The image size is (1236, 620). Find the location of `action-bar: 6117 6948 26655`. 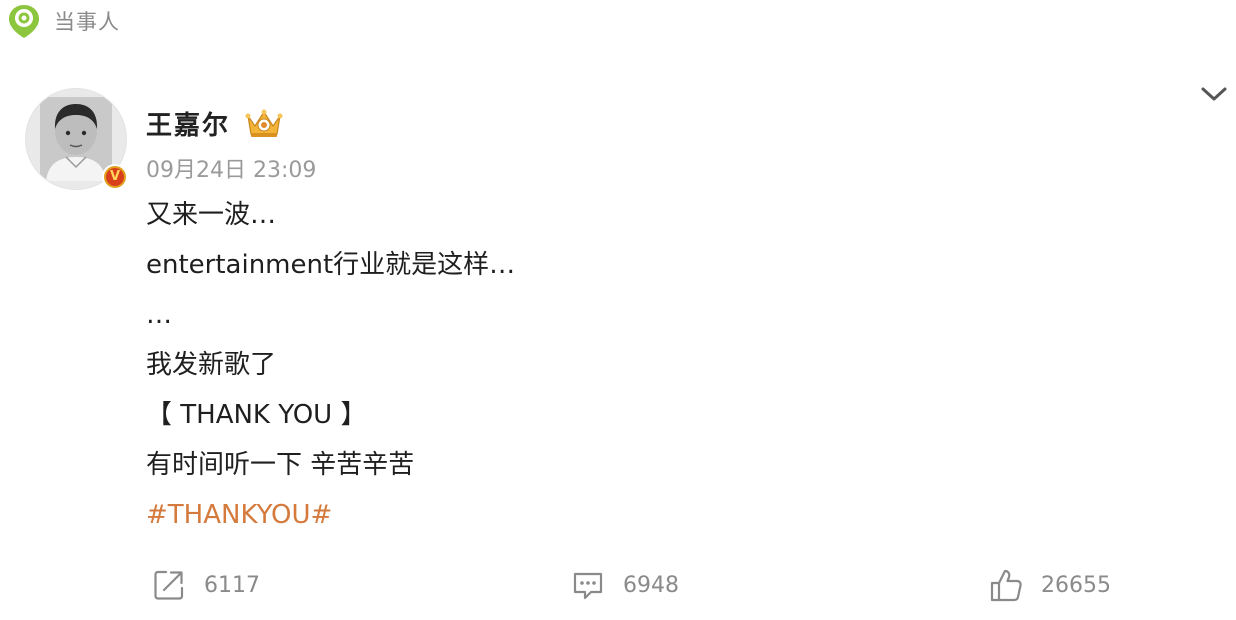

action-bar: 6117 6948 26655 is located at coordinates (618, 585).